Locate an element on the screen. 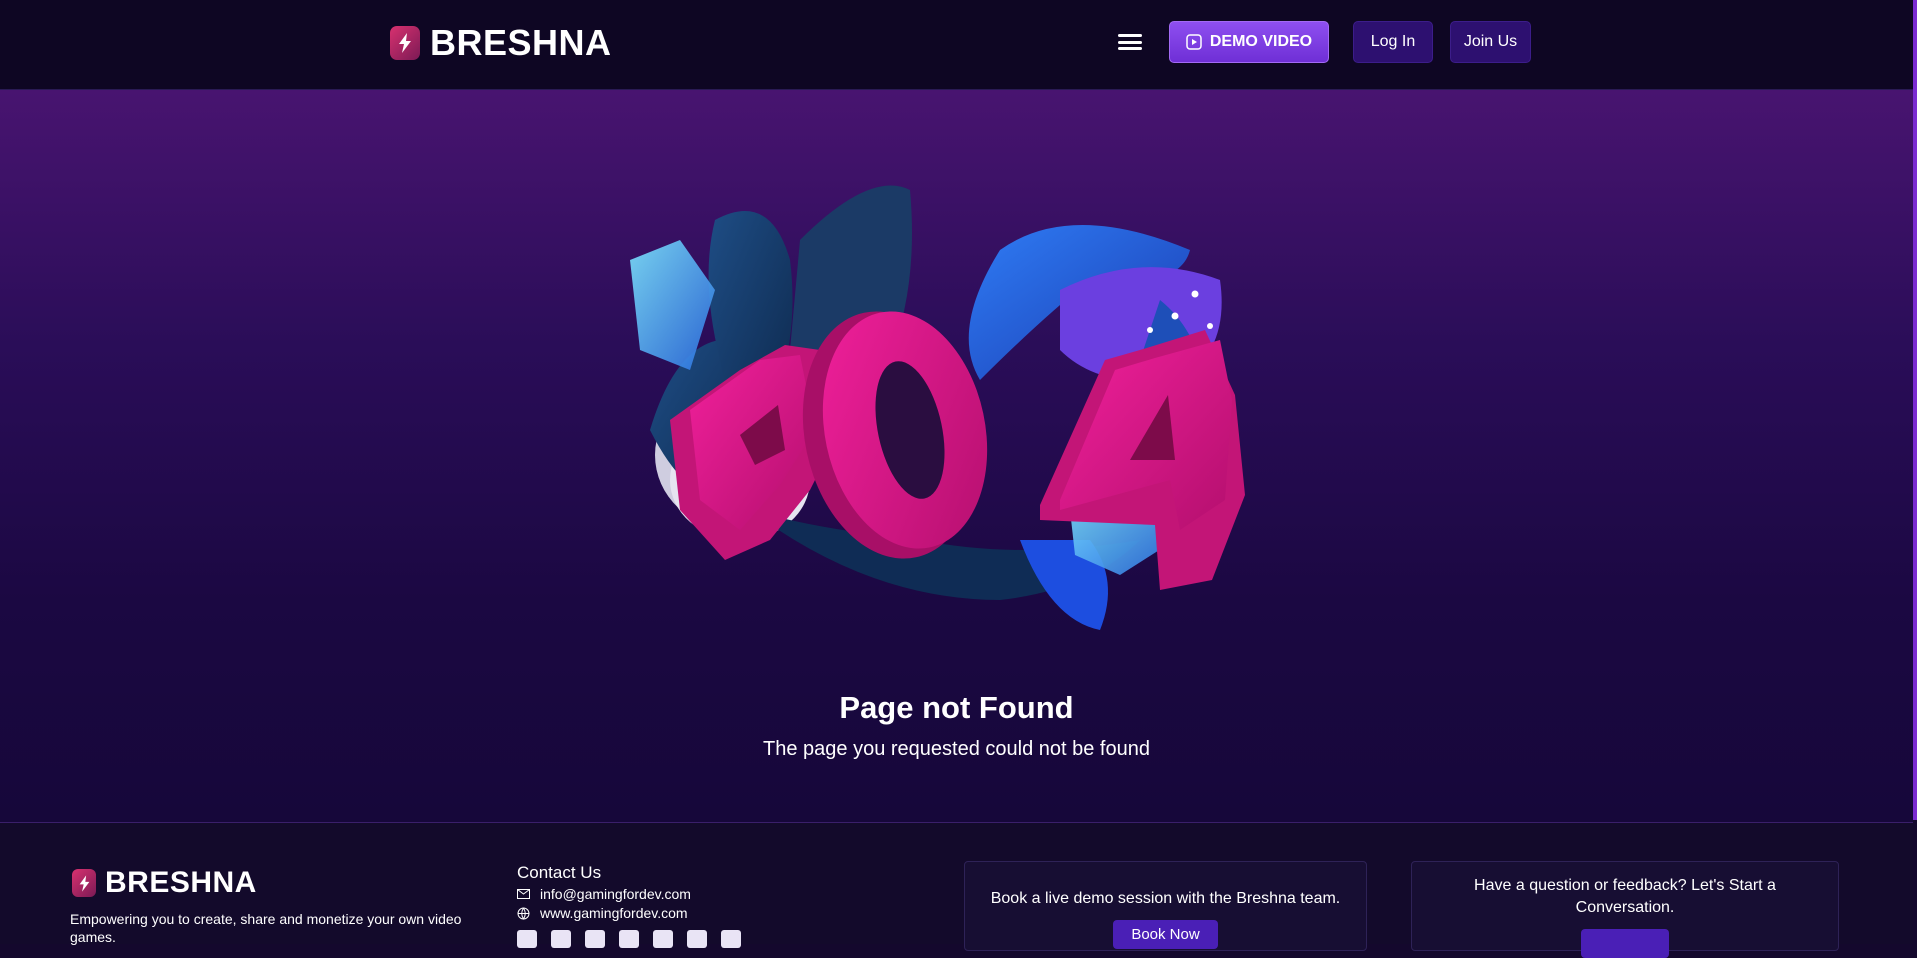  tiktok-icon is located at coordinates (595, 939).